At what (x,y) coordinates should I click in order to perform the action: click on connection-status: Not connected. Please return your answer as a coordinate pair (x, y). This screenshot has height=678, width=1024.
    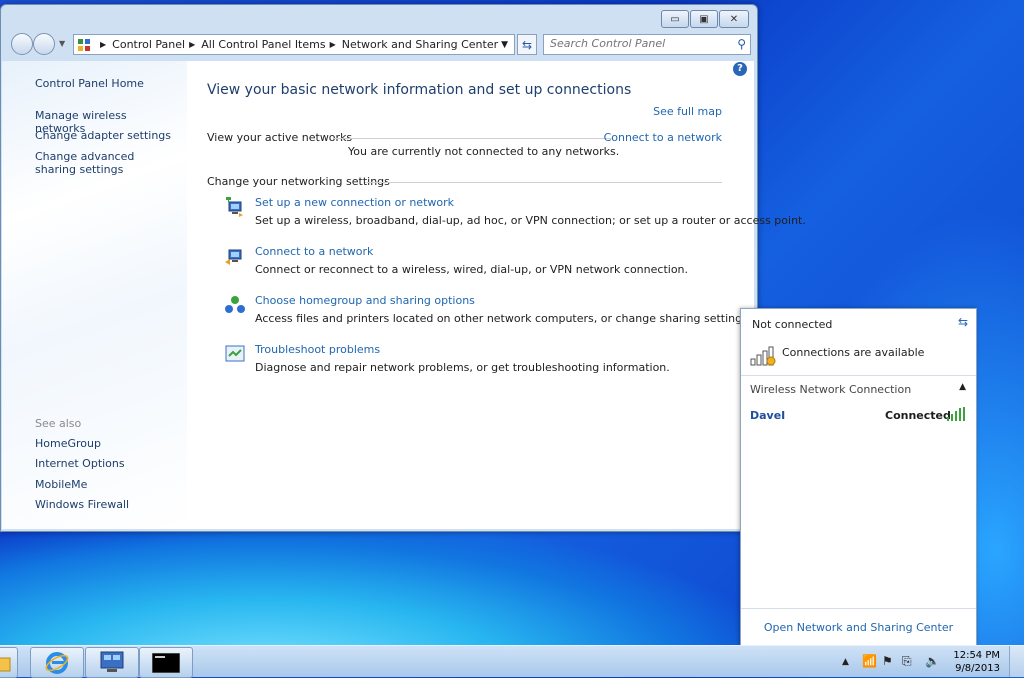
    Looking at the image, I should click on (792, 324).